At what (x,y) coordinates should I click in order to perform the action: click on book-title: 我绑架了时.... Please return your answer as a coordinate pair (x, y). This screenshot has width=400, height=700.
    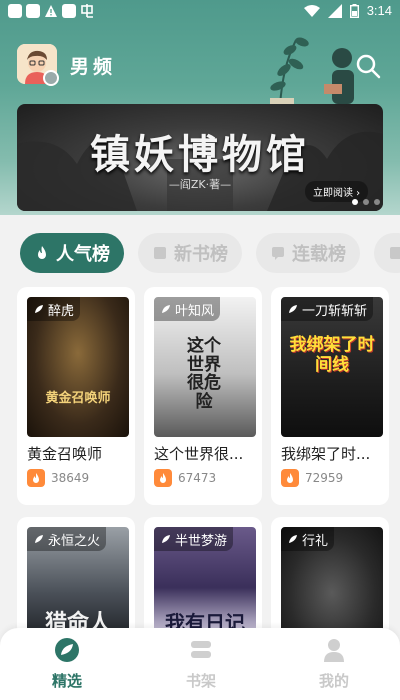
    Looking at the image, I should click on (326, 454).